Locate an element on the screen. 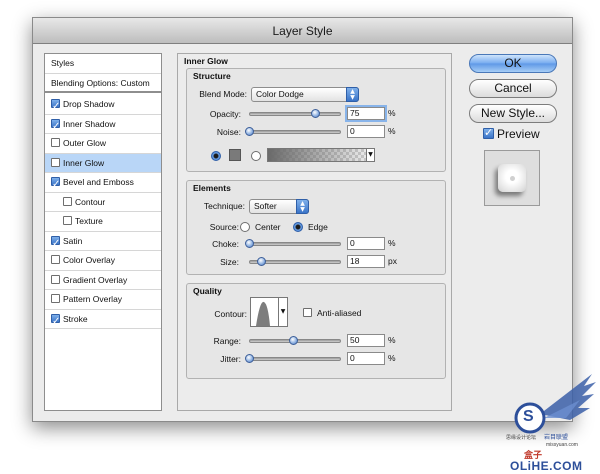 This screenshot has width=600, height=474. style-item-stroke: Stroke is located at coordinates (103, 320).